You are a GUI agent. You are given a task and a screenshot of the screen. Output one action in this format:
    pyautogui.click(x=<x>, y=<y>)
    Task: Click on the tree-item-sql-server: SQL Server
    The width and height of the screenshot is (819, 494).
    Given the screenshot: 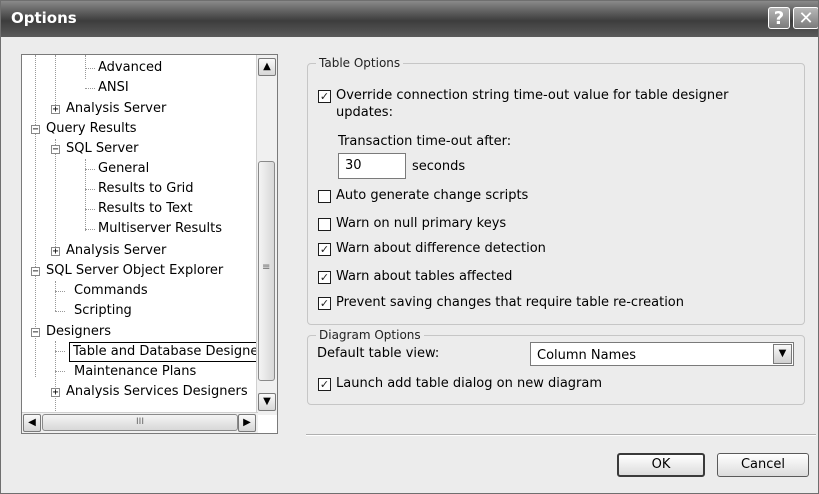 What is the action you would take?
    pyautogui.click(x=102, y=149)
    